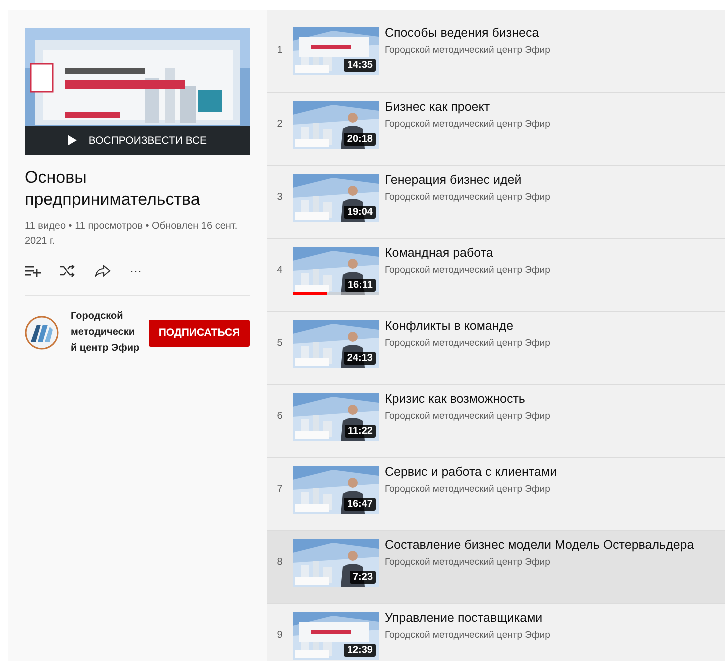 The image size is (725, 661). I want to click on playlist-meta: 11 видео • 11 просмотров • Обновлен 16 сент. 2021 г., so click(132, 234).